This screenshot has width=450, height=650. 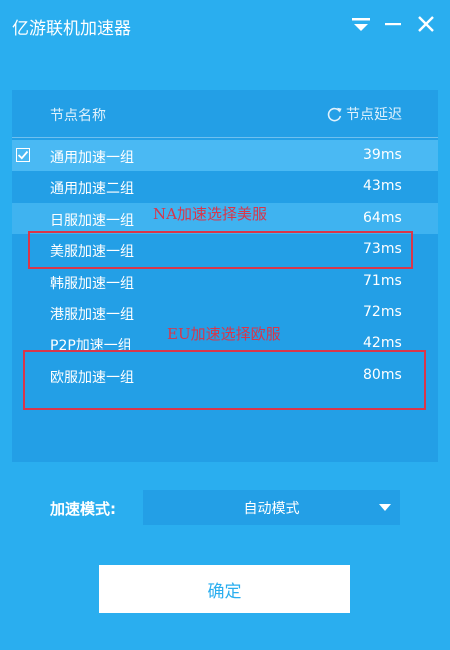 What do you see at coordinates (382, 217) in the screenshot?
I see `node-latency: 64ms` at bounding box center [382, 217].